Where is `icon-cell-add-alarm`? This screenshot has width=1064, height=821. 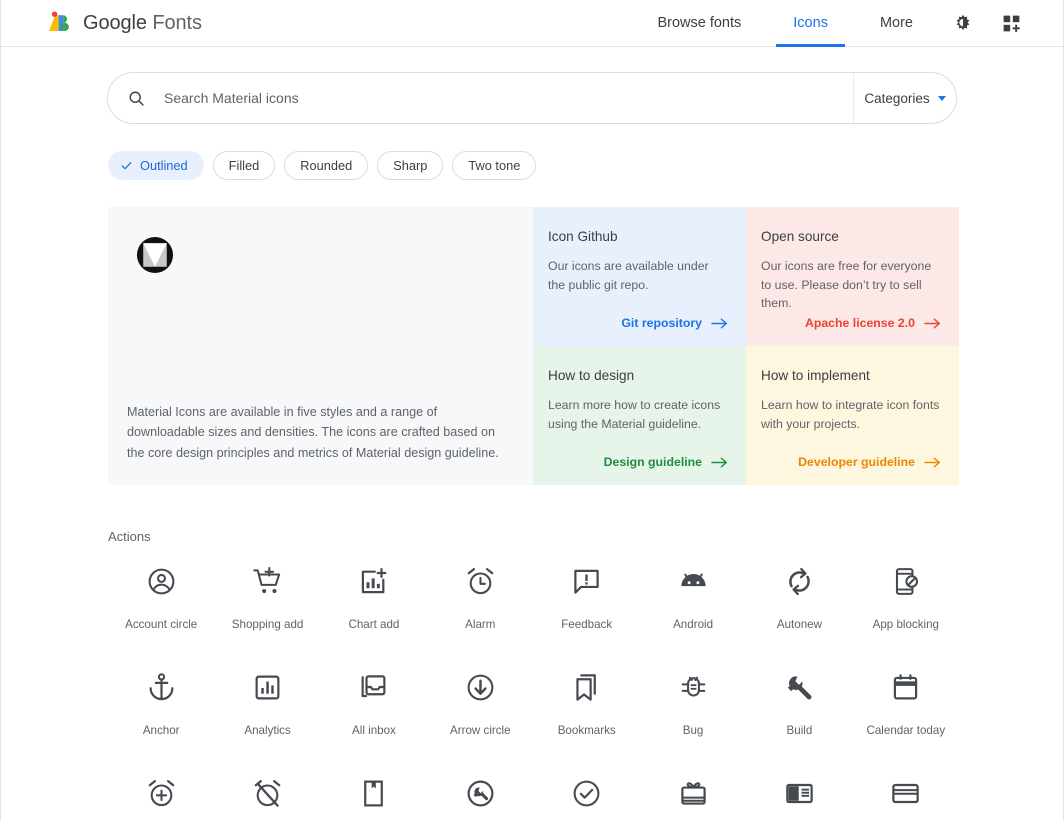 icon-cell-add-alarm is located at coordinates (161, 799).